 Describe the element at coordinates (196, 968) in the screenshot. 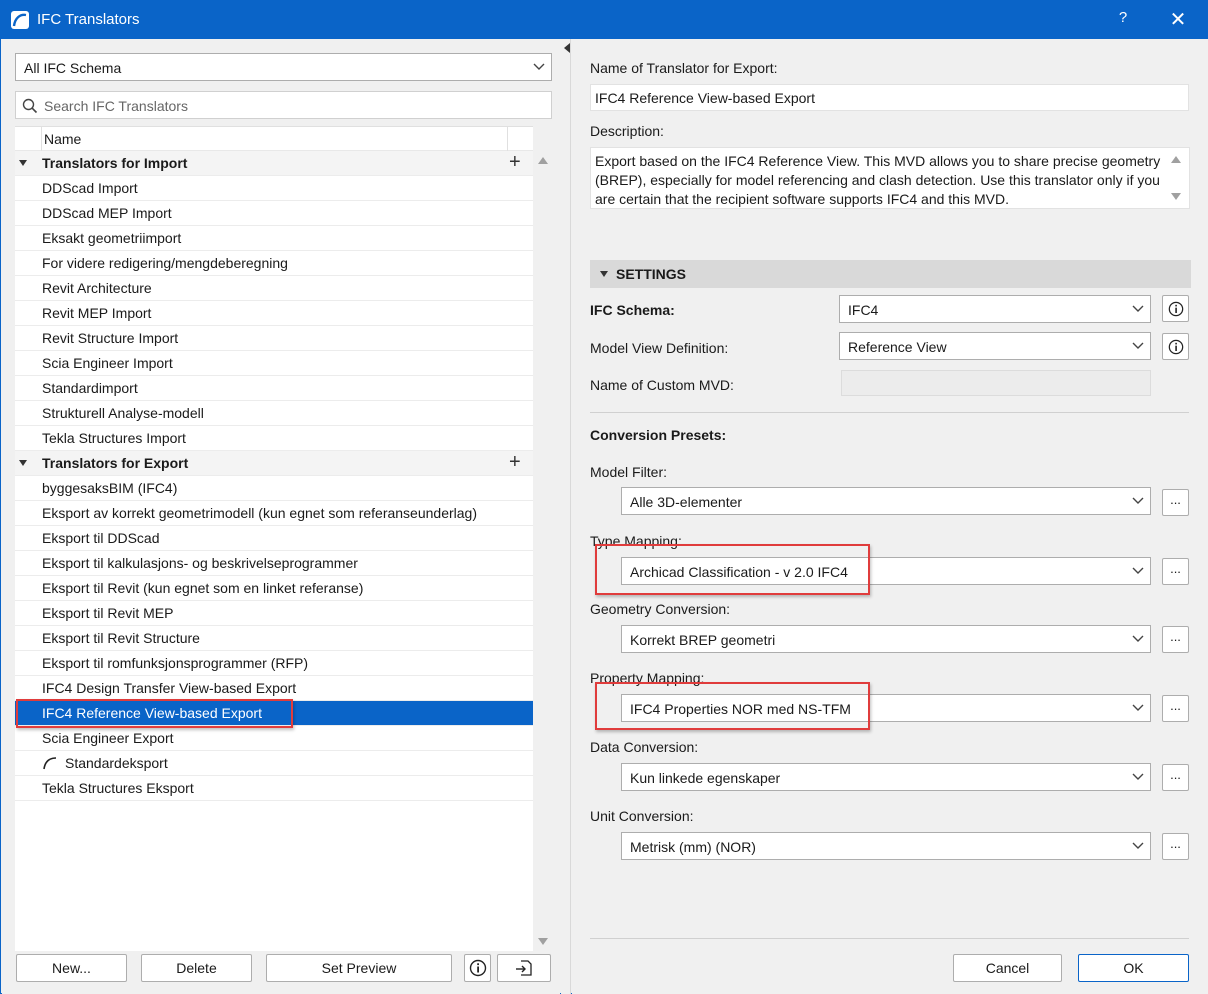

I see `delete-button: Delete` at that location.